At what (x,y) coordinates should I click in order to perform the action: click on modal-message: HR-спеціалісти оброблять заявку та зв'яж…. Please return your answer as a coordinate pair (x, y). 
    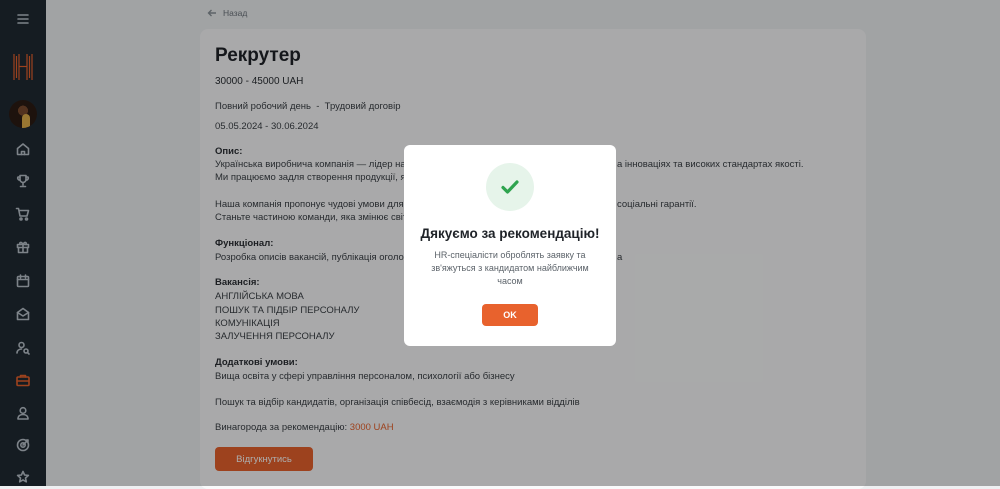
    Looking at the image, I should click on (510, 268).